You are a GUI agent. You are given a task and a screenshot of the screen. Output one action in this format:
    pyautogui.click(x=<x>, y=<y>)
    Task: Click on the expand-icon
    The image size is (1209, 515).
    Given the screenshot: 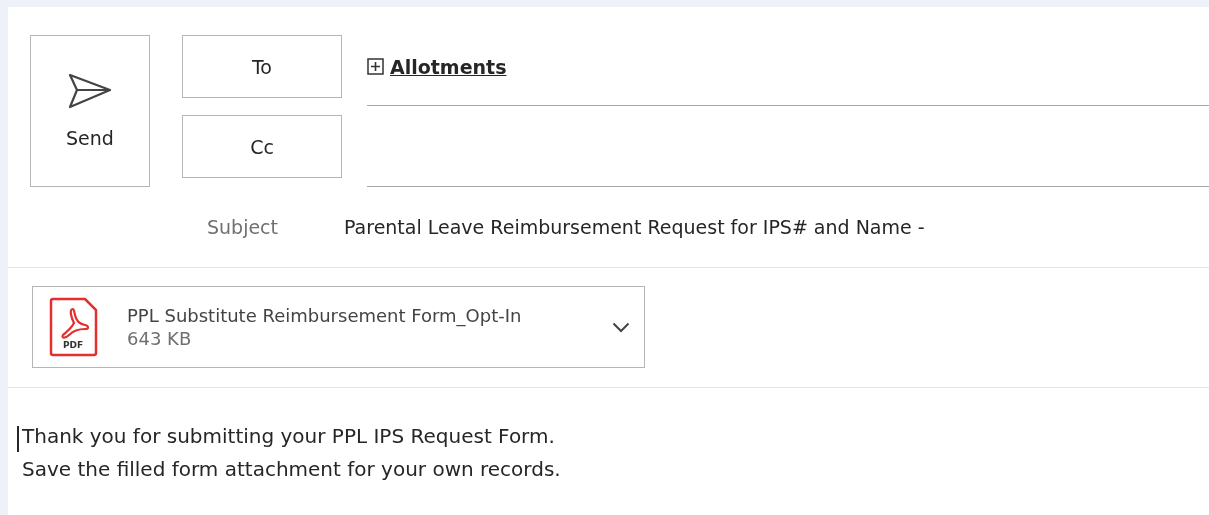 What is the action you would take?
    pyautogui.click(x=375, y=66)
    